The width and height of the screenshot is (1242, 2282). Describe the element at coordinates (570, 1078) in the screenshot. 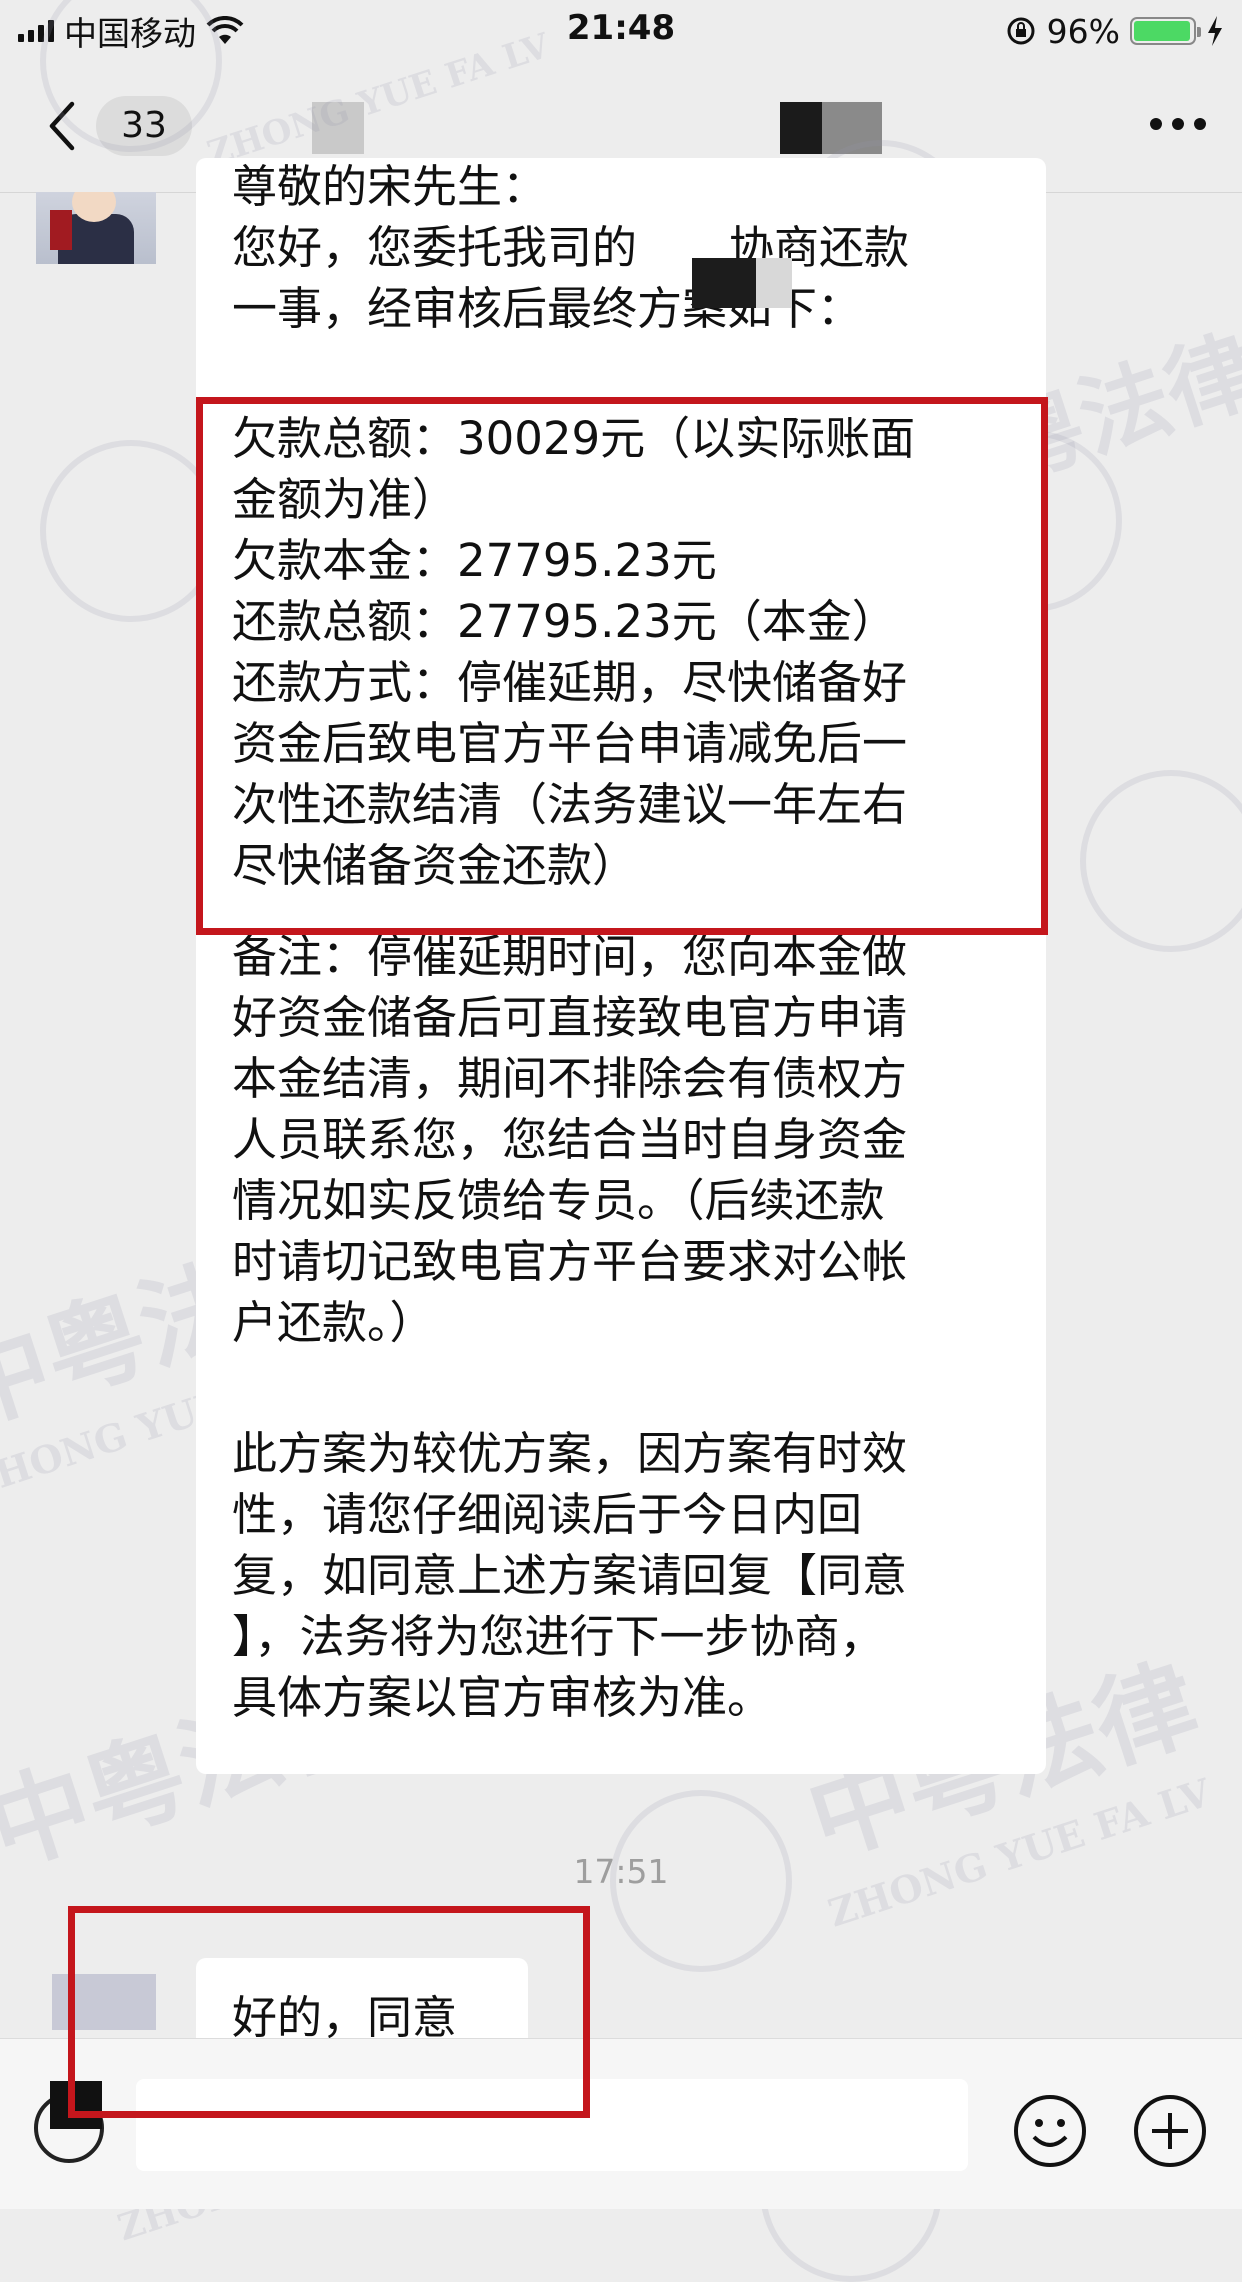

I see `message-line: 本金结清，期间不排除会有债权方` at that location.